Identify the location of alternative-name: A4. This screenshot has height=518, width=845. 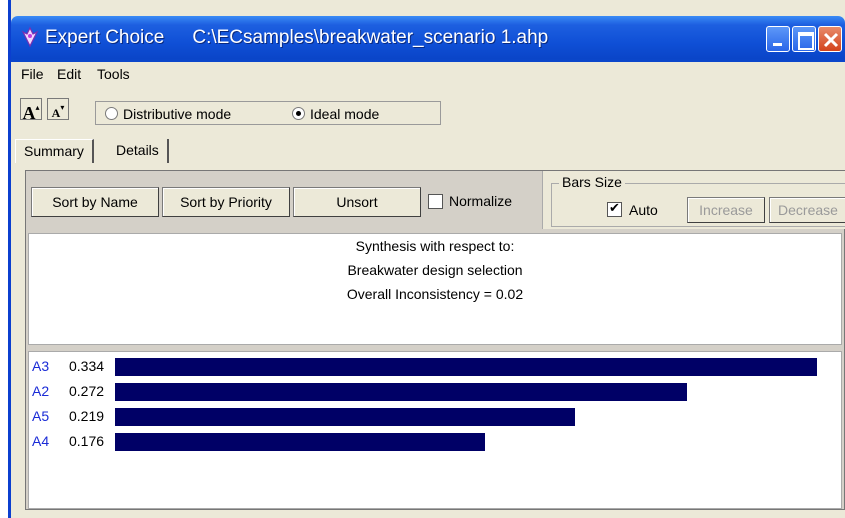
(41, 441).